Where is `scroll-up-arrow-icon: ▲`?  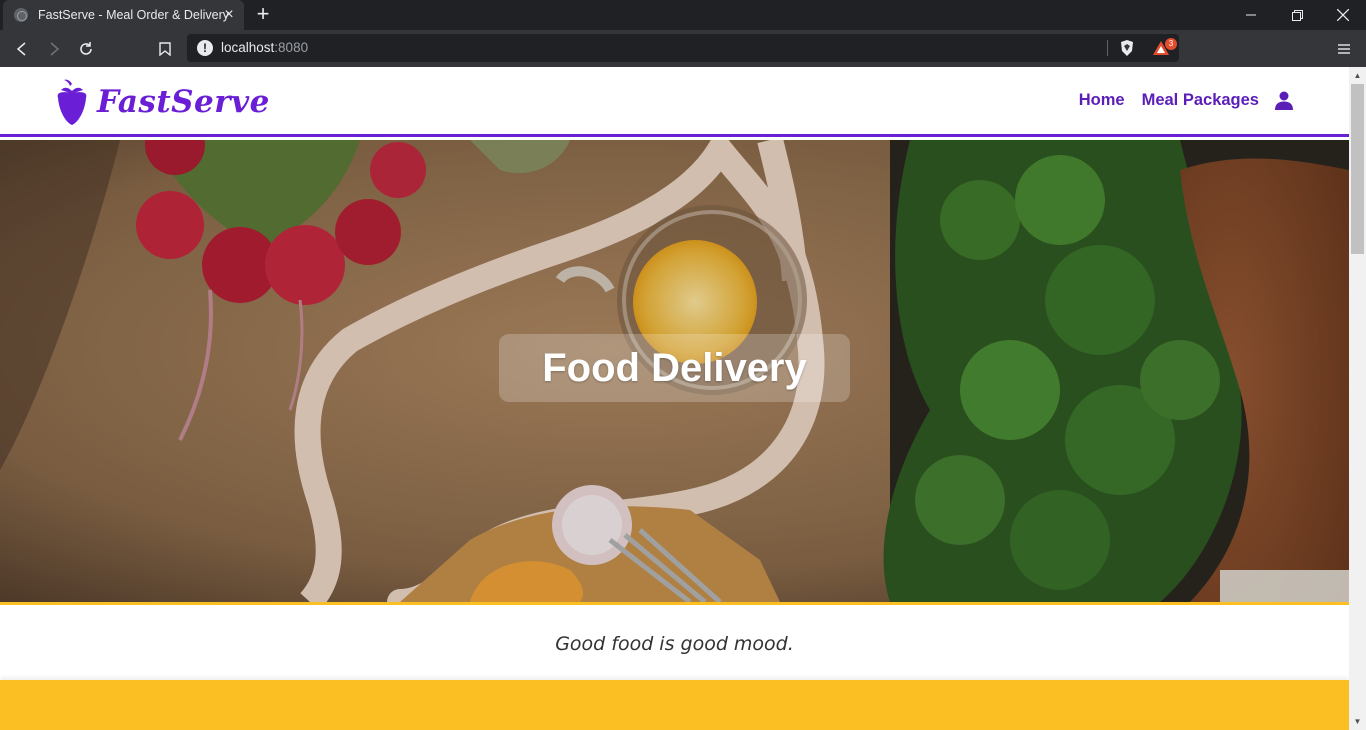
scroll-up-arrow-icon: ▲ is located at coordinates (1357, 75).